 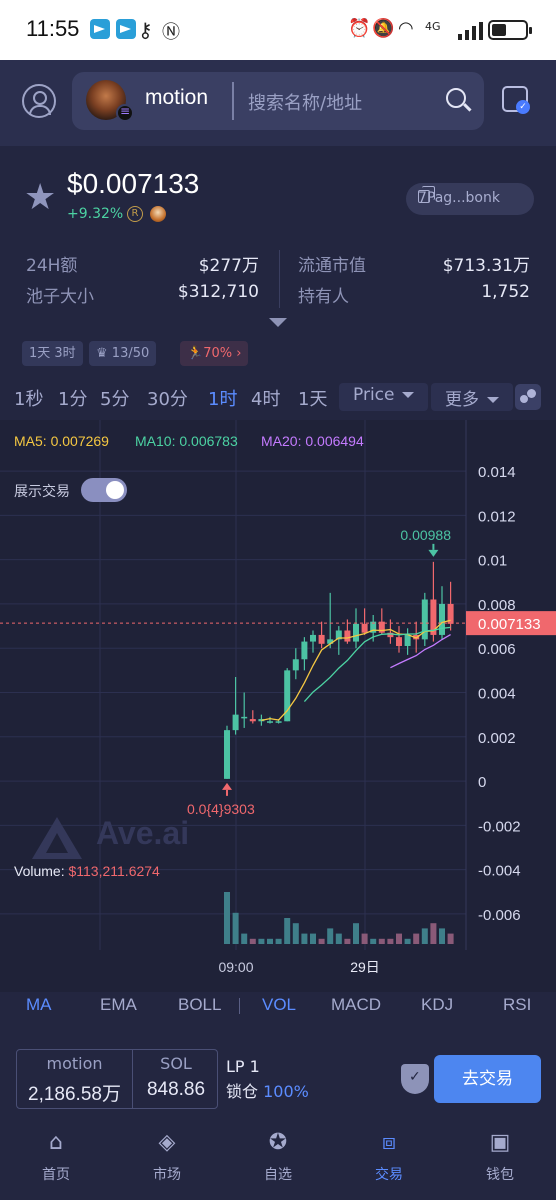 What do you see at coordinates (143, 833) in the screenshot?
I see `watermark: Ave.ai` at bounding box center [143, 833].